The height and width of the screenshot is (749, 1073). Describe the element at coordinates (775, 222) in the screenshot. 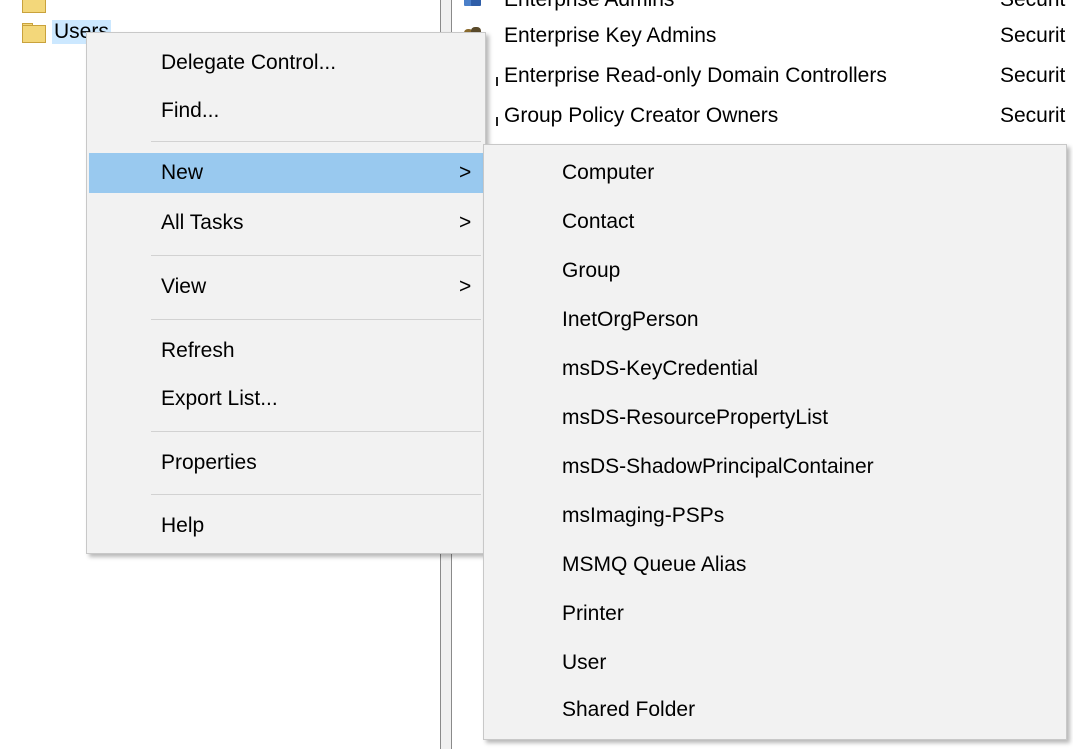

I see `submenu-item-contact: Contact` at that location.